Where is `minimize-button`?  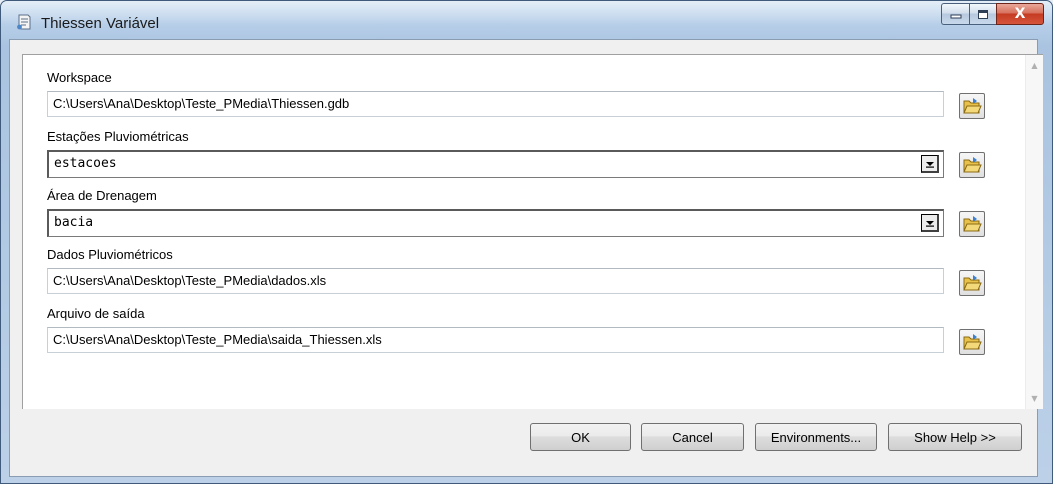
minimize-button is located at coordinates (955, 14).